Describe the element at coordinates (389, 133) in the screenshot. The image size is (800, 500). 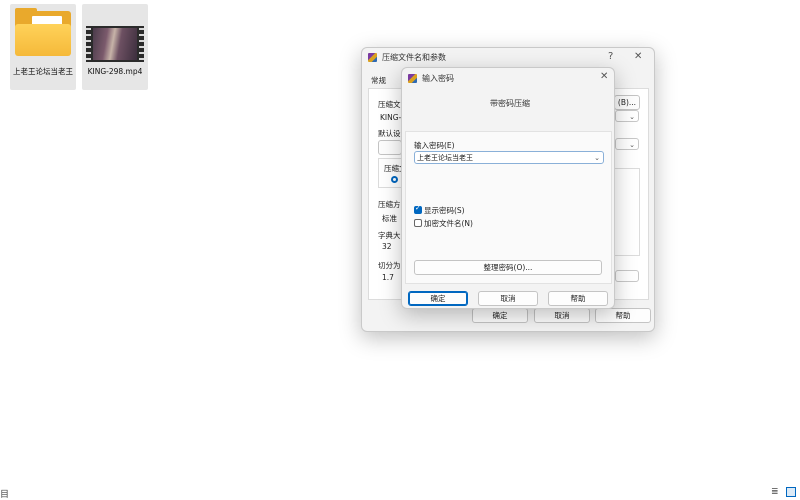
I see `default-settings-label: 默认设` at that location.